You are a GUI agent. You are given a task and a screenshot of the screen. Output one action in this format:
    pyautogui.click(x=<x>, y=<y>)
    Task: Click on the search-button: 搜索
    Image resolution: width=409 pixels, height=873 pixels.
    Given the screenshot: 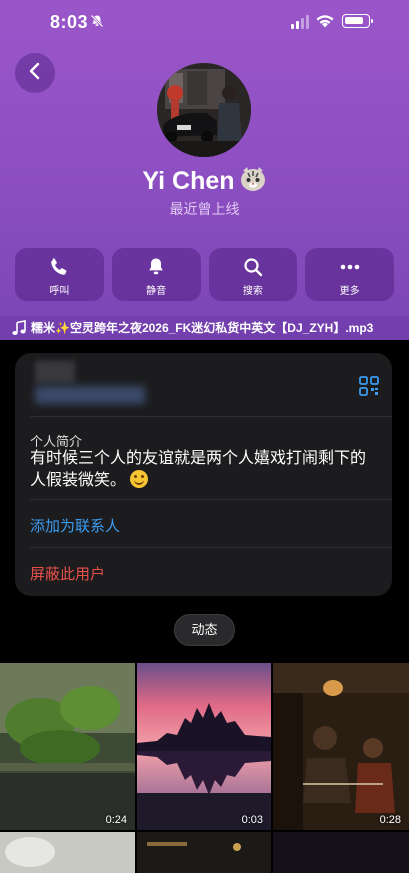 What is the action you would take?
    pyautogui.click(x=253, y=274)
    